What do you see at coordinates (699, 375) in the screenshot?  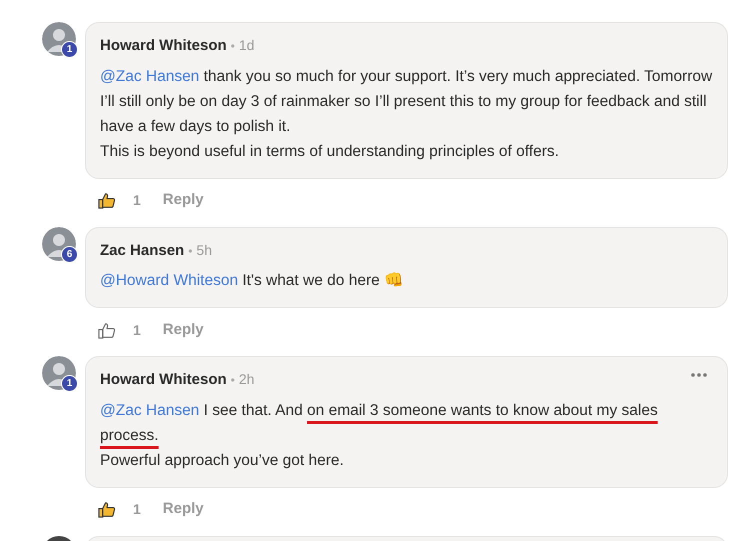 I see `more-options-icon` at bounding box center [699, 375].